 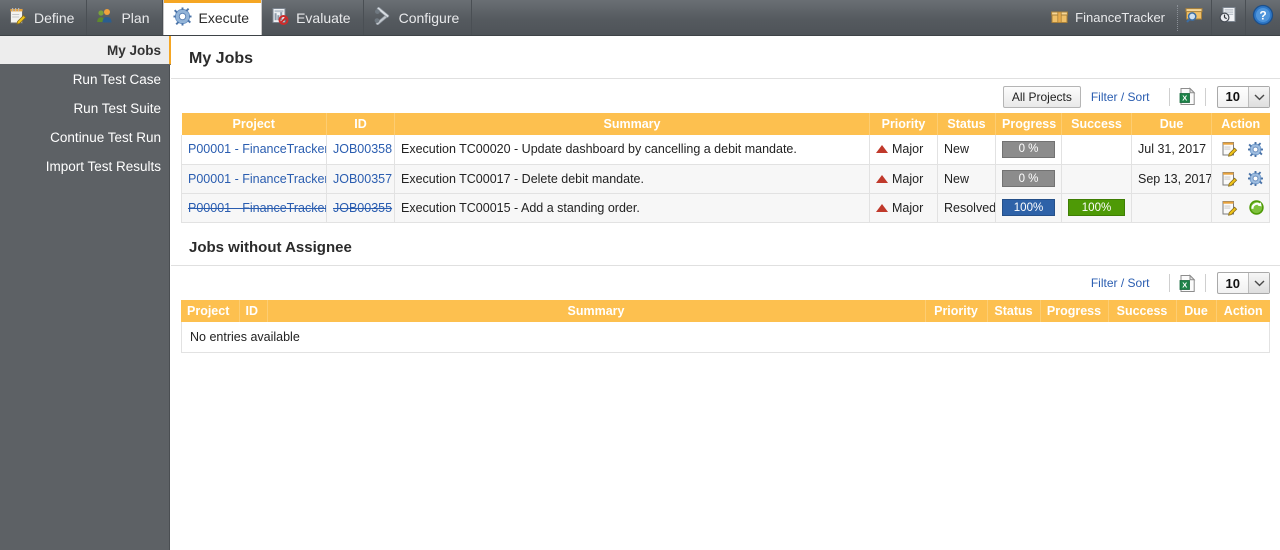 I want to click on sidebar-item-continue-test-run: Continue Test Run, so click(x=84, y=137).